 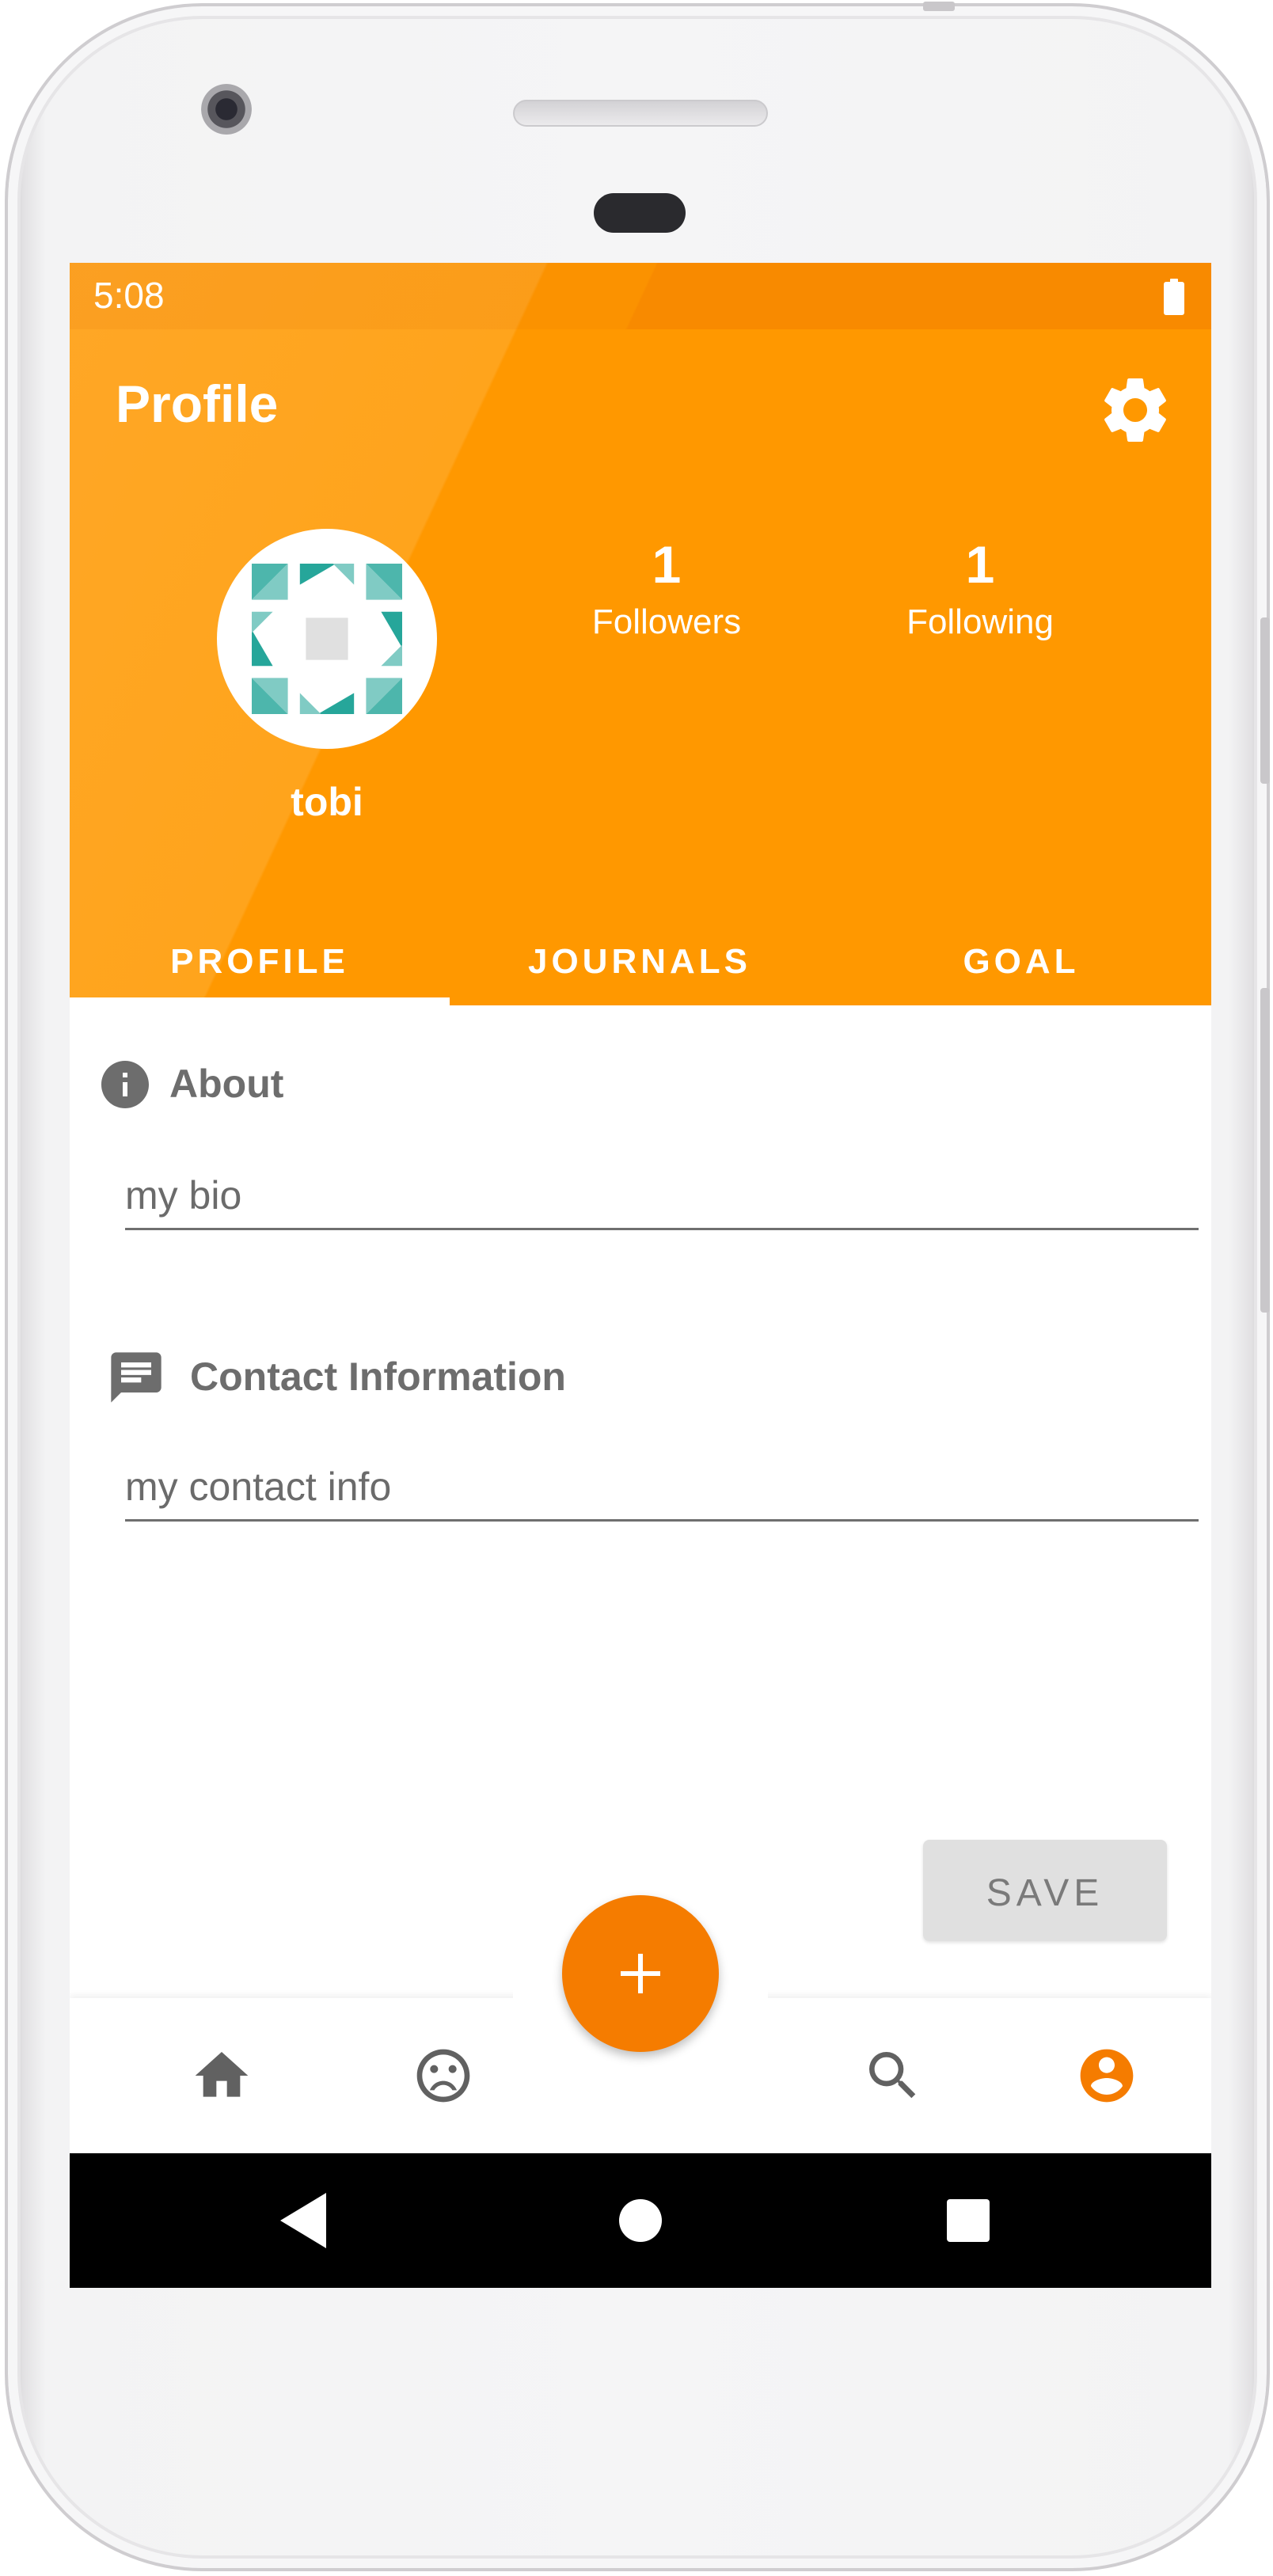 I want to click on front-camera, so click(x=226, y=110).